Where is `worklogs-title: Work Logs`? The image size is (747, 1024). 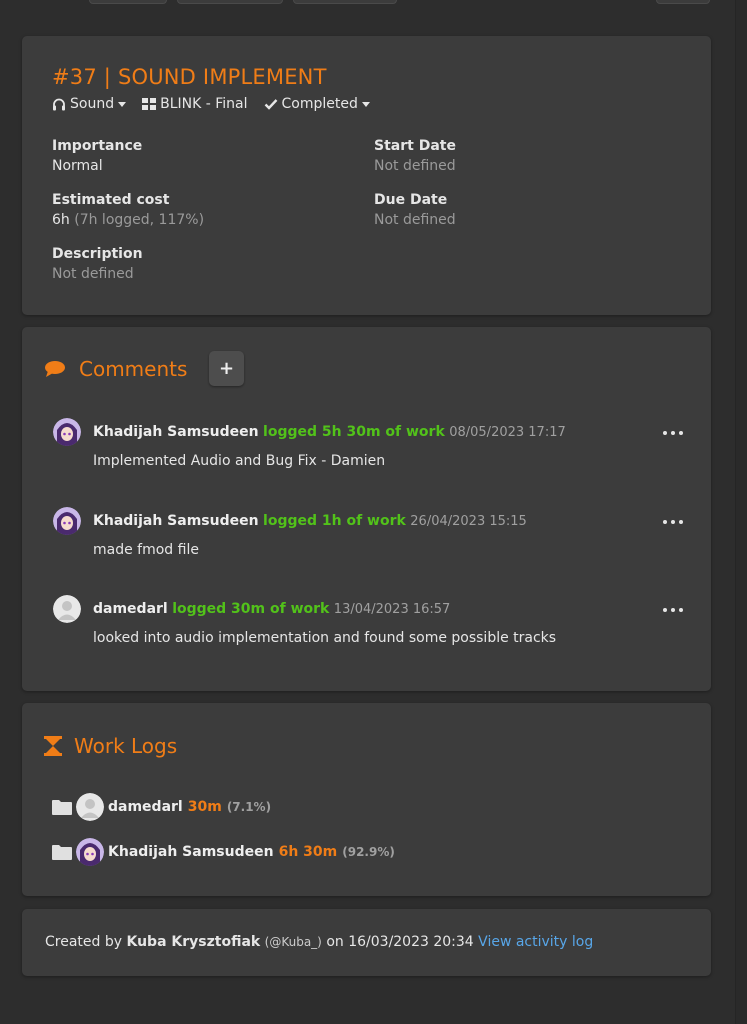
worklogs-title: Work Logs is located at coordinates (126, 746).